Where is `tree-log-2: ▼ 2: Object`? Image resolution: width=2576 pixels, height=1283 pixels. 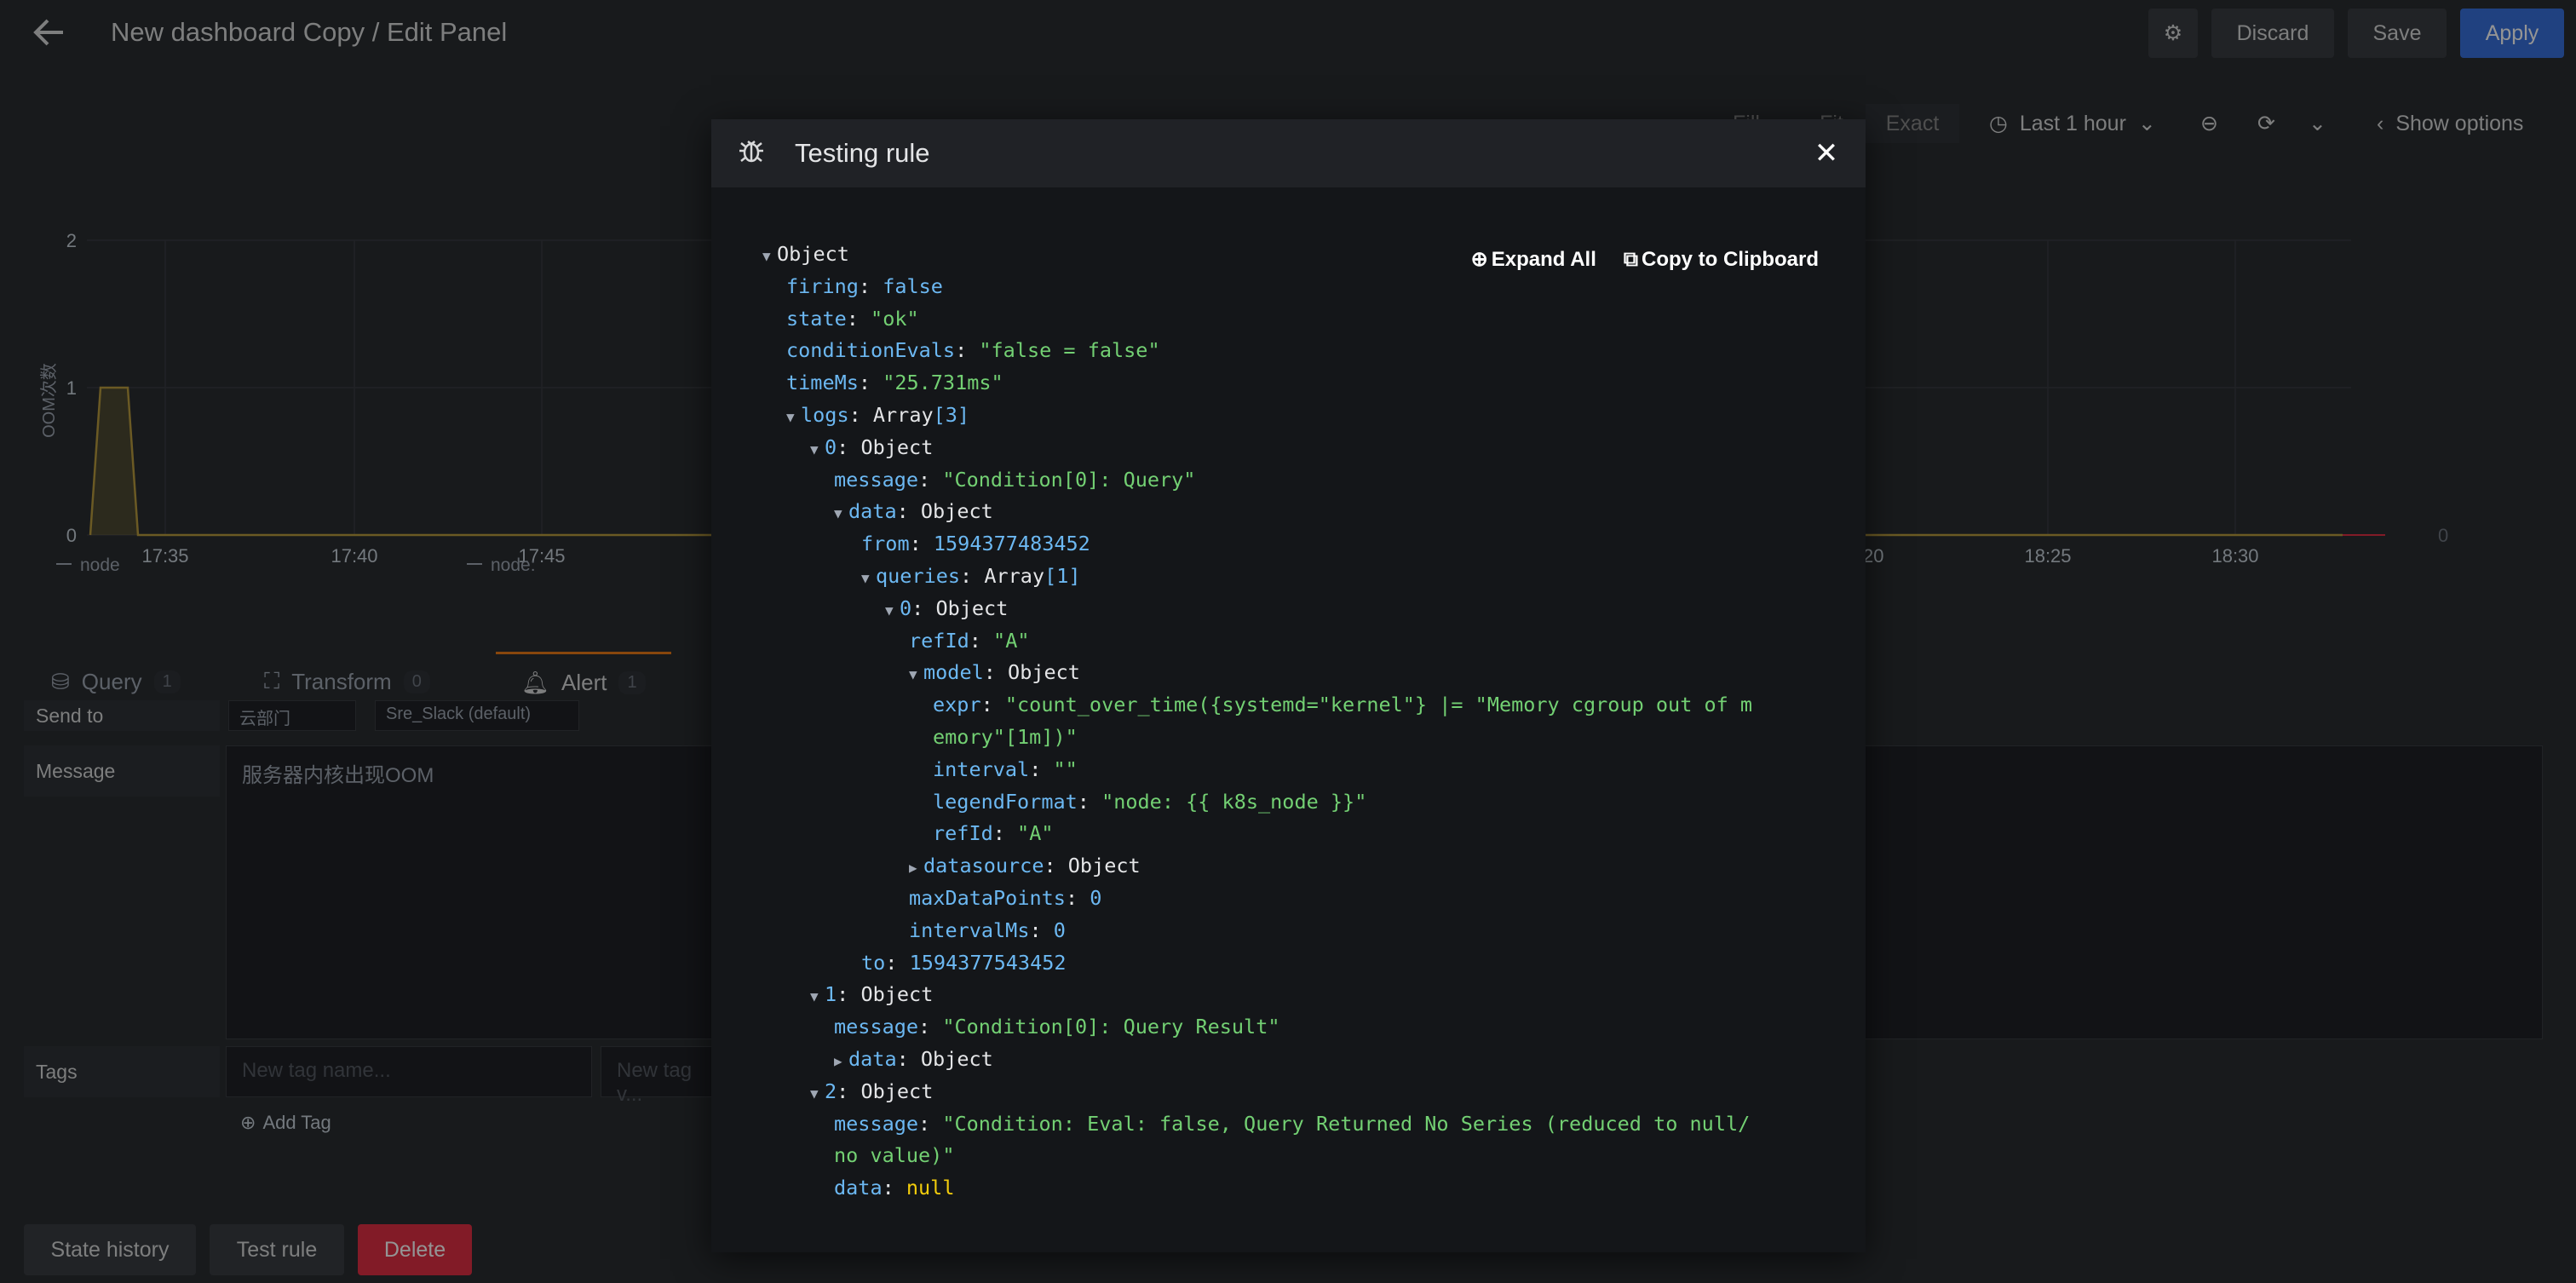
tree-log-2: ▼ 2: Object is located at coordinates (1257, 1092).